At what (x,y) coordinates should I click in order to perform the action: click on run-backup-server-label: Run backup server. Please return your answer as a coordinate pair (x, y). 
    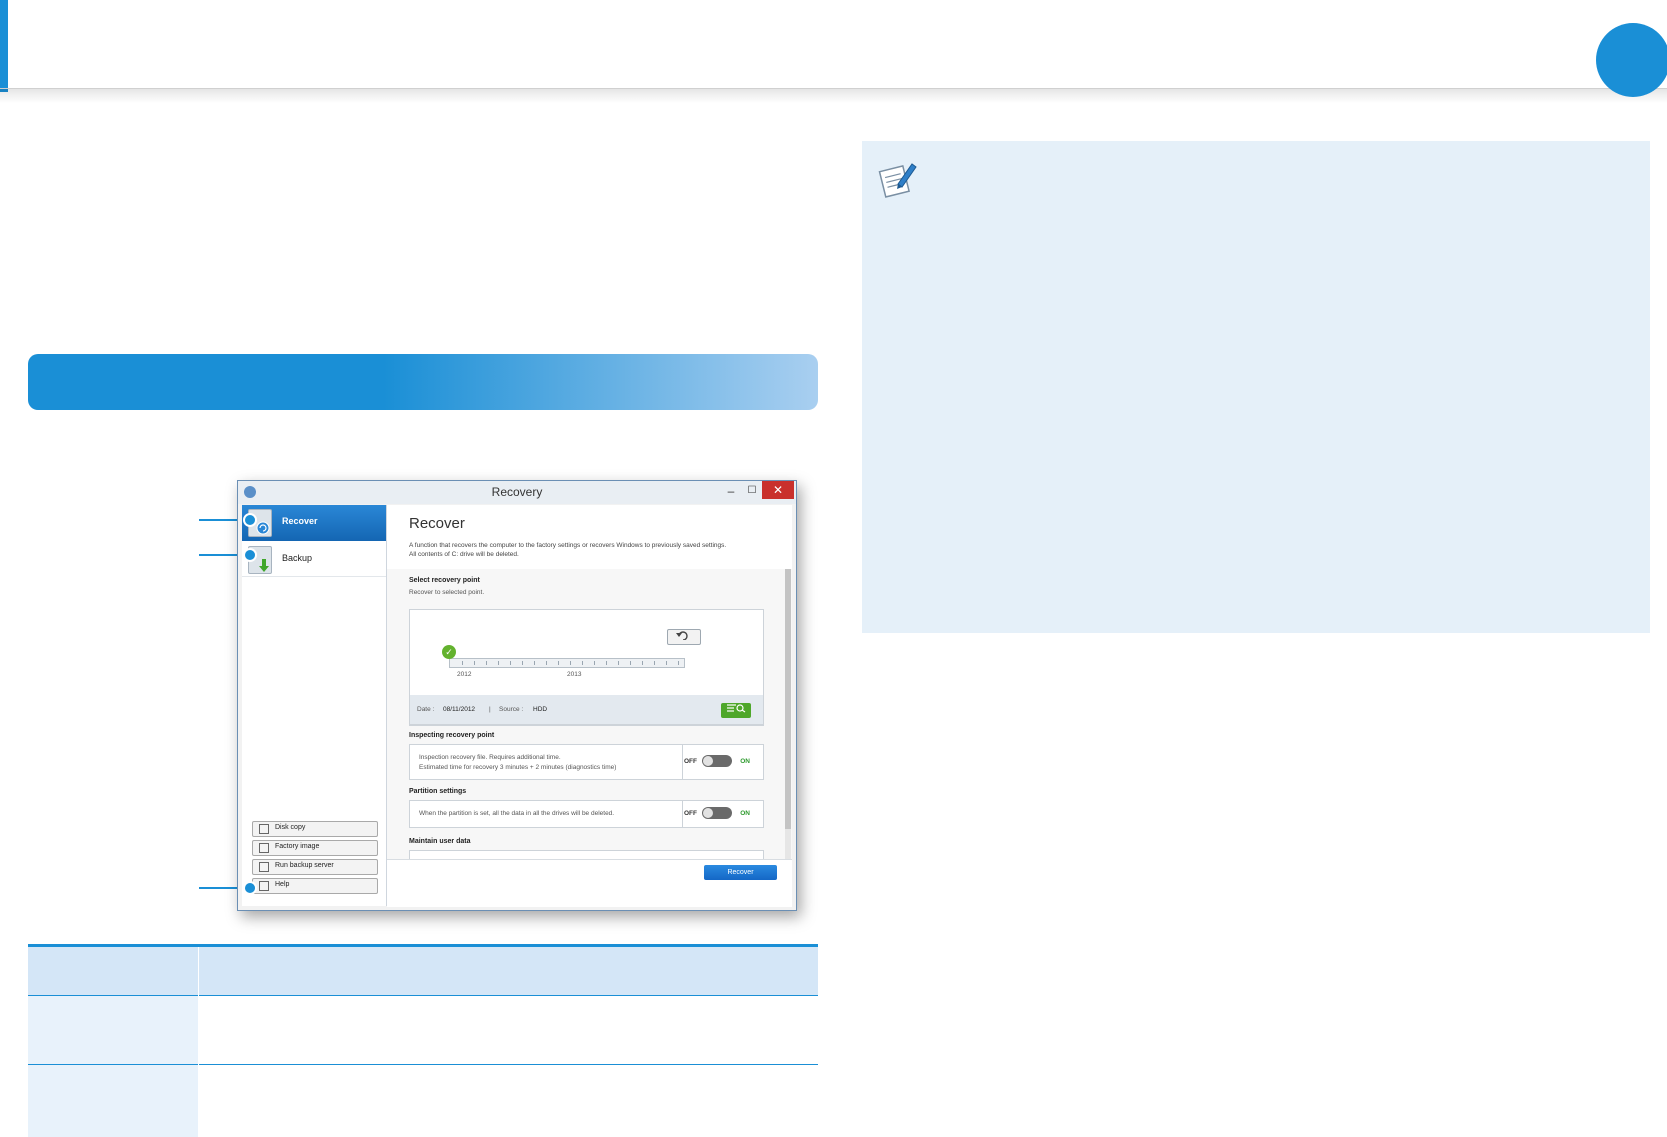
    Looking at the image, I should click on (304, 865).